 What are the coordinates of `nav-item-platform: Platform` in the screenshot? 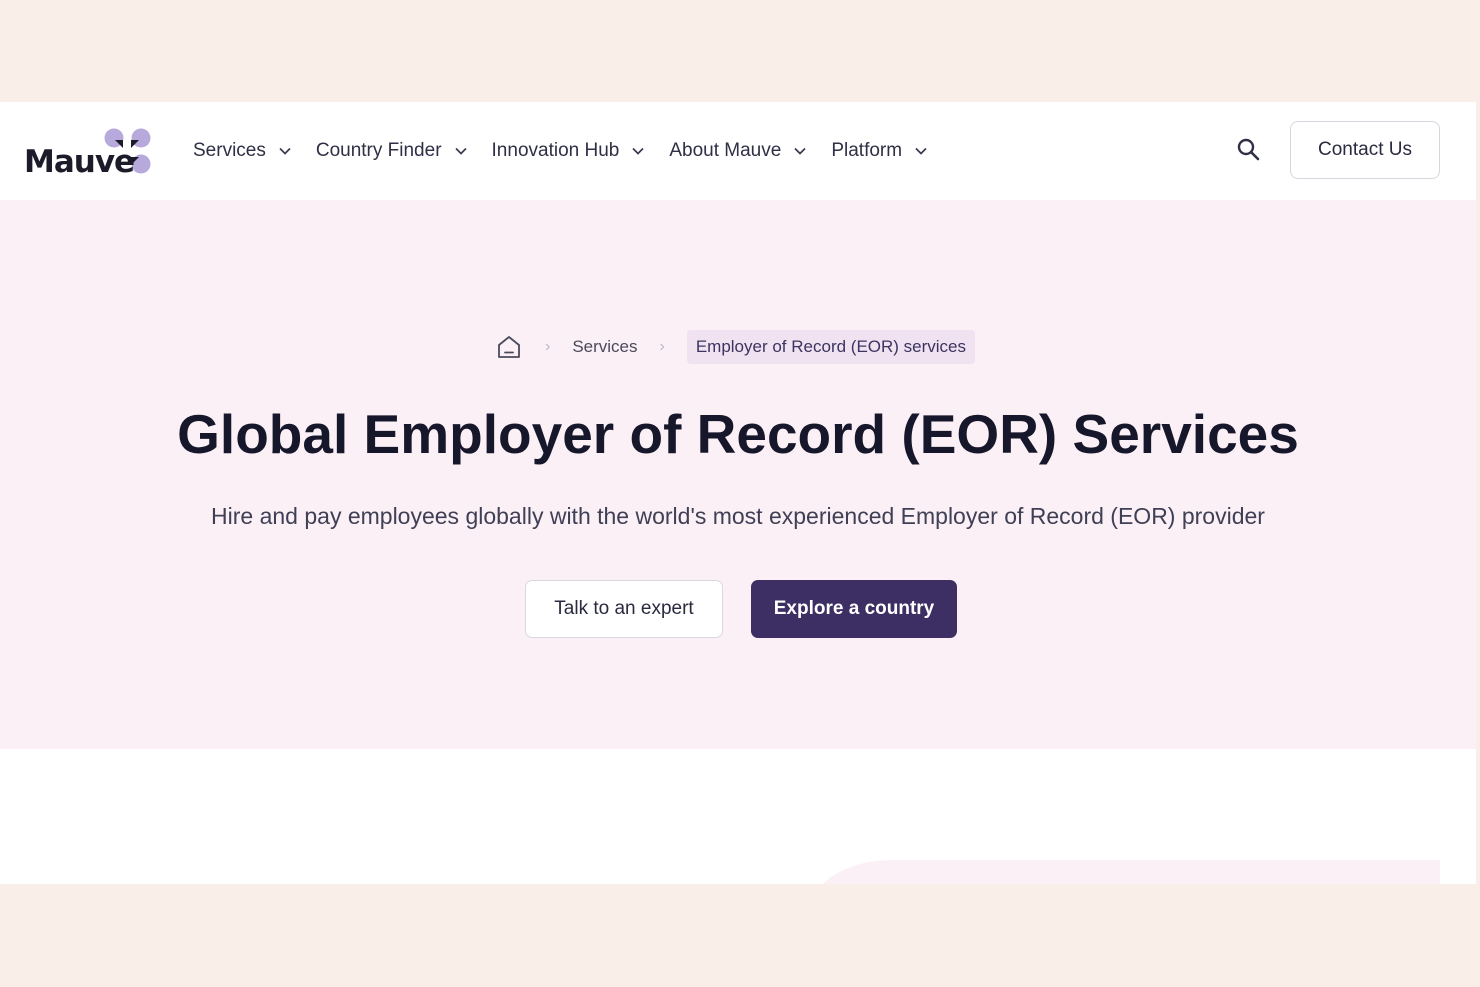 It's located at (879, 151).